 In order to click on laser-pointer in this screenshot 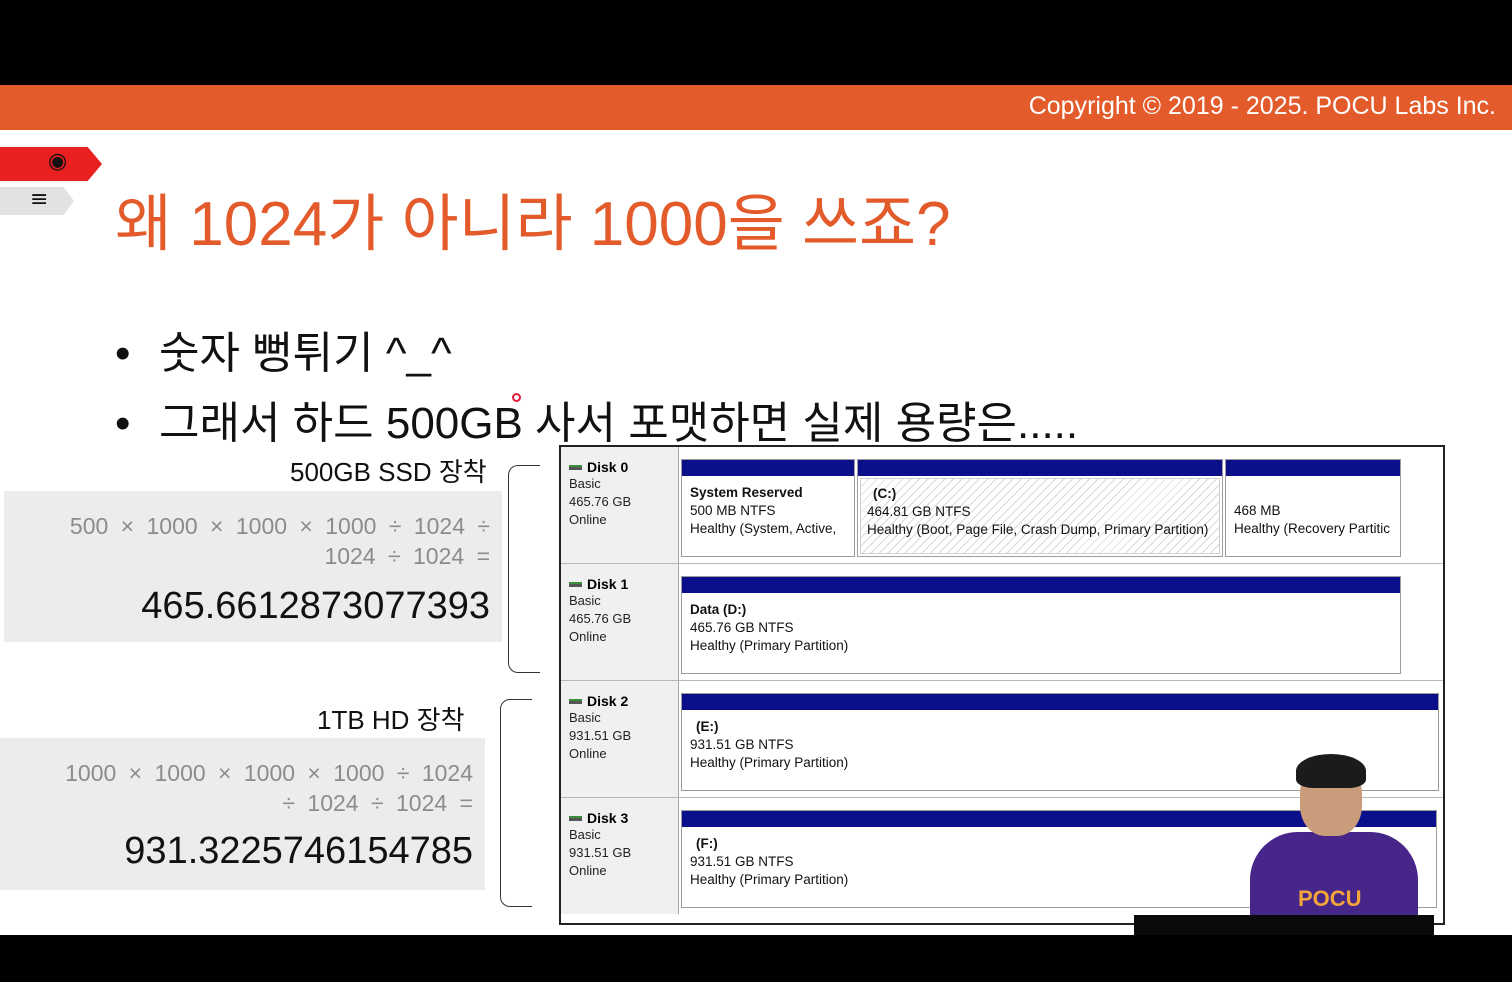, I will do `click(516, 397)`.